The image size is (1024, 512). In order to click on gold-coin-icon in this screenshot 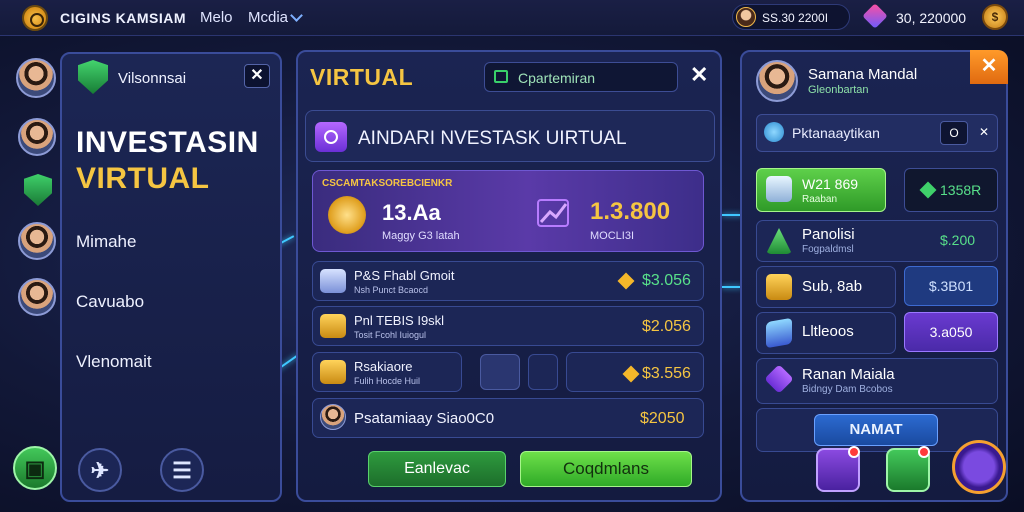, I will do `click(347, 215)`.